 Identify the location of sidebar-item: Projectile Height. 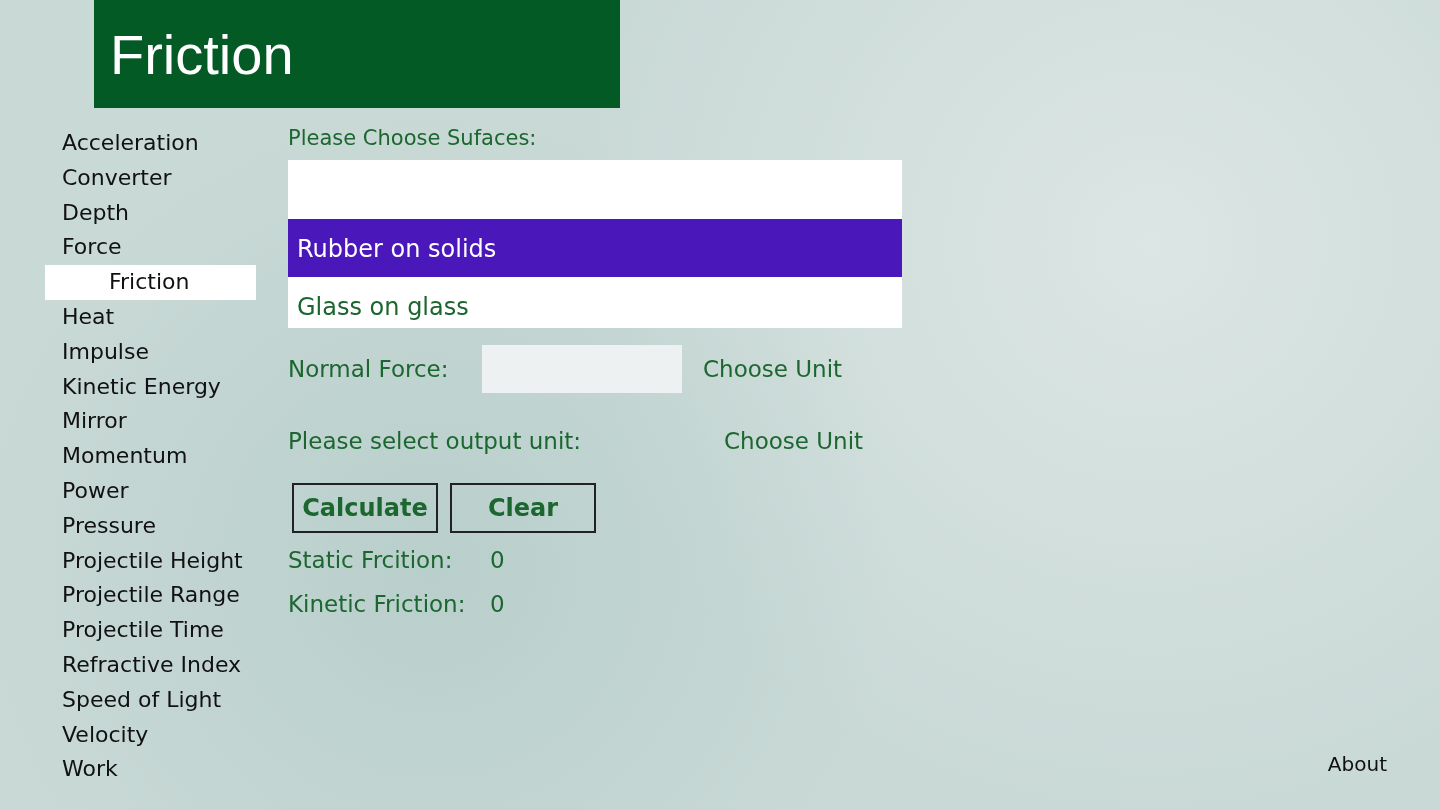
(150, 561).